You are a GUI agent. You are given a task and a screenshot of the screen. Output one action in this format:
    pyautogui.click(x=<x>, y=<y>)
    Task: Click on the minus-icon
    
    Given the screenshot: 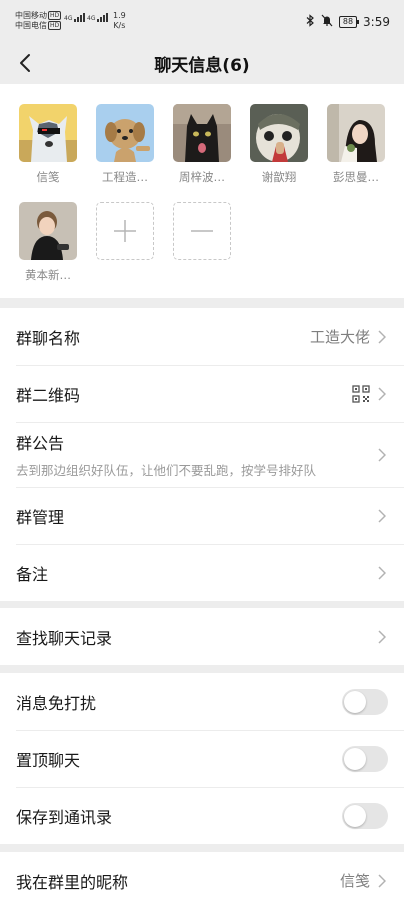 What is the action you would take?
    pyautogui.click(x=202, y=231)
    